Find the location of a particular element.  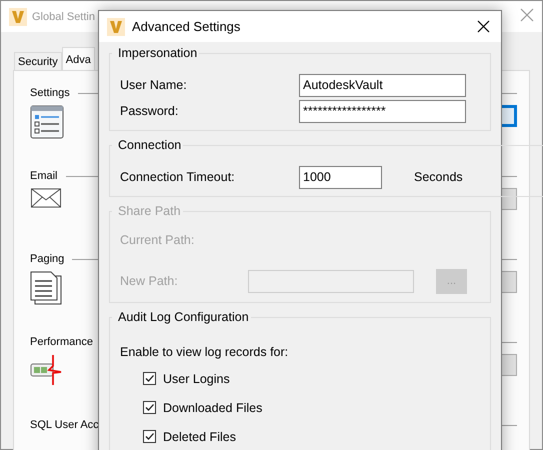

group-title: Impersonation is located at coordinates (157, 53).